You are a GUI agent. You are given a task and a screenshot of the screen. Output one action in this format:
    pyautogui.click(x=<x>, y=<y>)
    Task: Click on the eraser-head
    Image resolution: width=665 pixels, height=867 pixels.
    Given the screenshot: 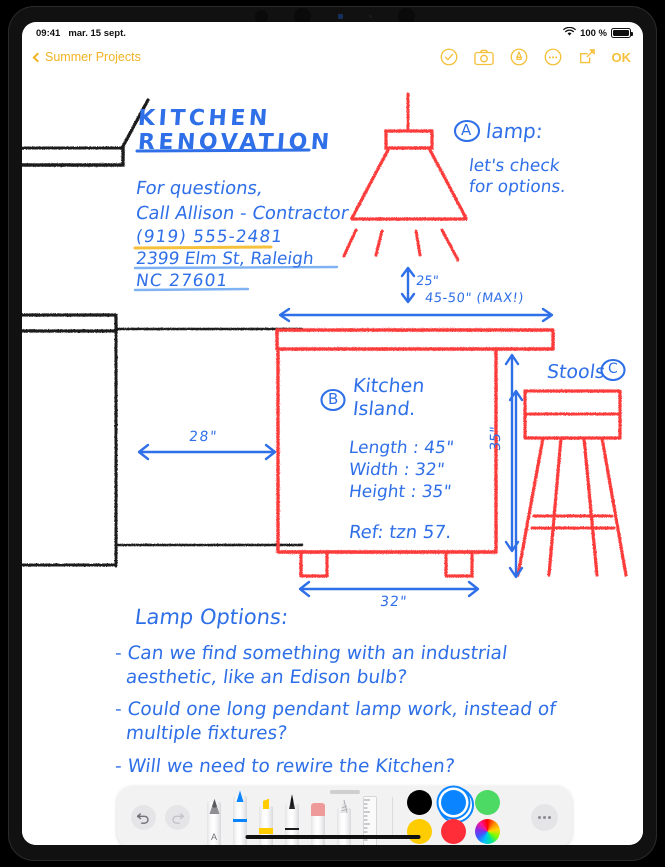 What is the action you would take?
    pyautogui.click(x=318, y=809)
    